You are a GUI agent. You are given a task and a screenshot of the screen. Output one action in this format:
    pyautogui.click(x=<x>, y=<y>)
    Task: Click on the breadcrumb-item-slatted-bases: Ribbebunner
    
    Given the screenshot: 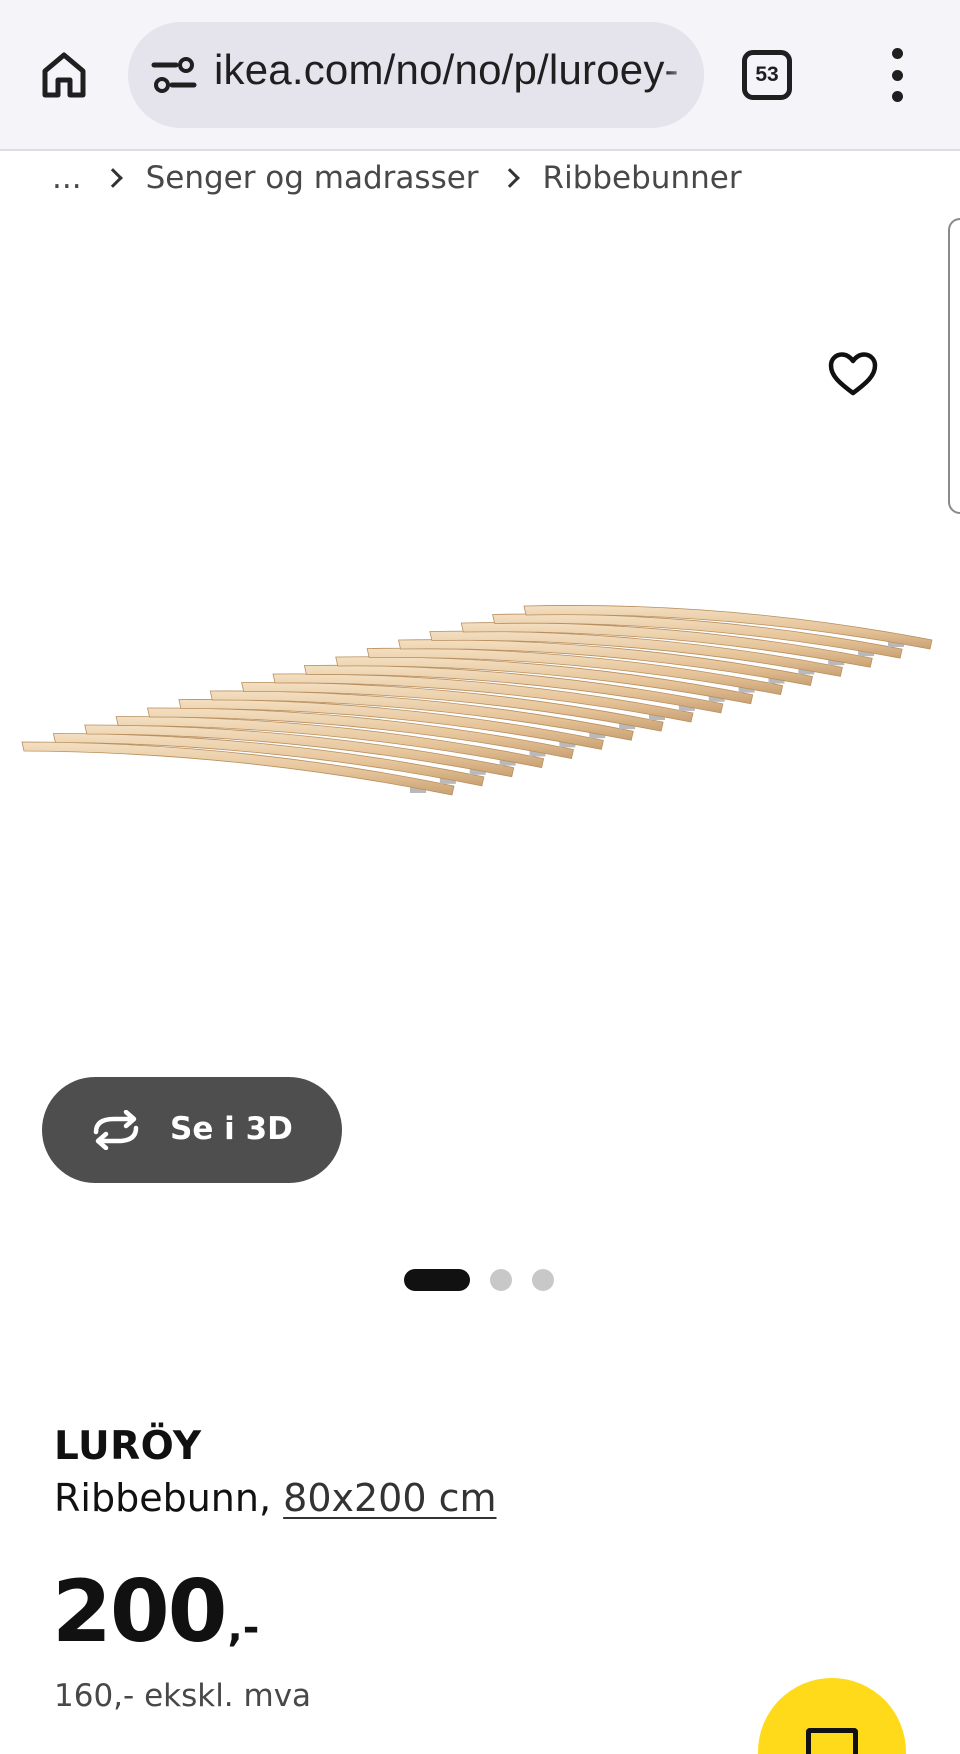 What is the action you would take?
    pyautogui.click(x=642, y=178)
    